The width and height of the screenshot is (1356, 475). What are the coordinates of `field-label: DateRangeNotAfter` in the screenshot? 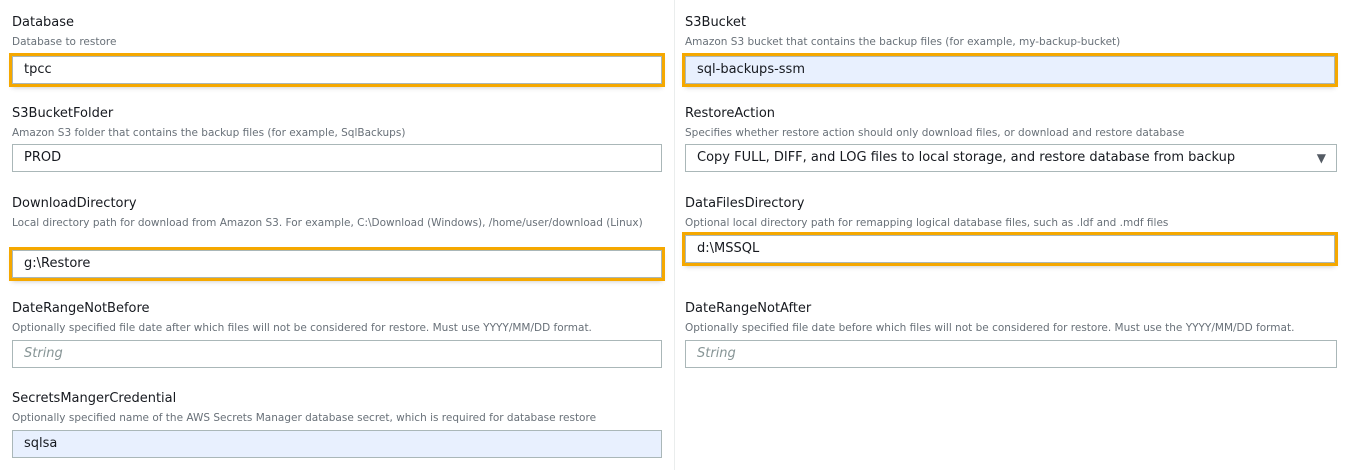 It's located at (748, 308).